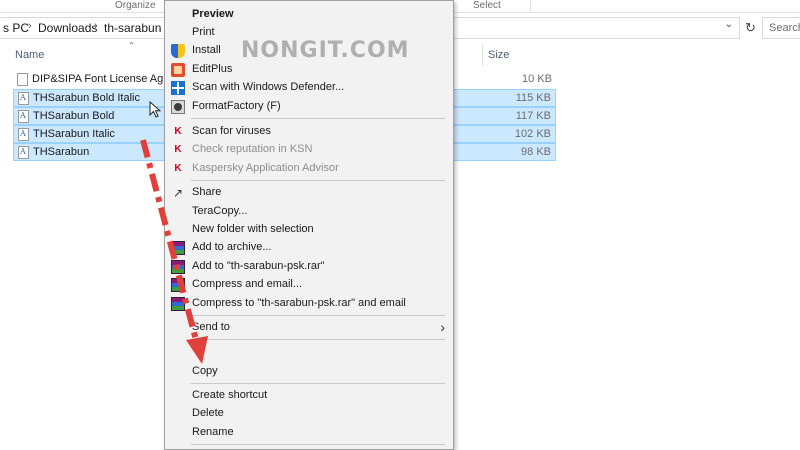 This screenshot has height=450, width=800. I want to click on file-name: THSarabun Italic, so click(74, 134).